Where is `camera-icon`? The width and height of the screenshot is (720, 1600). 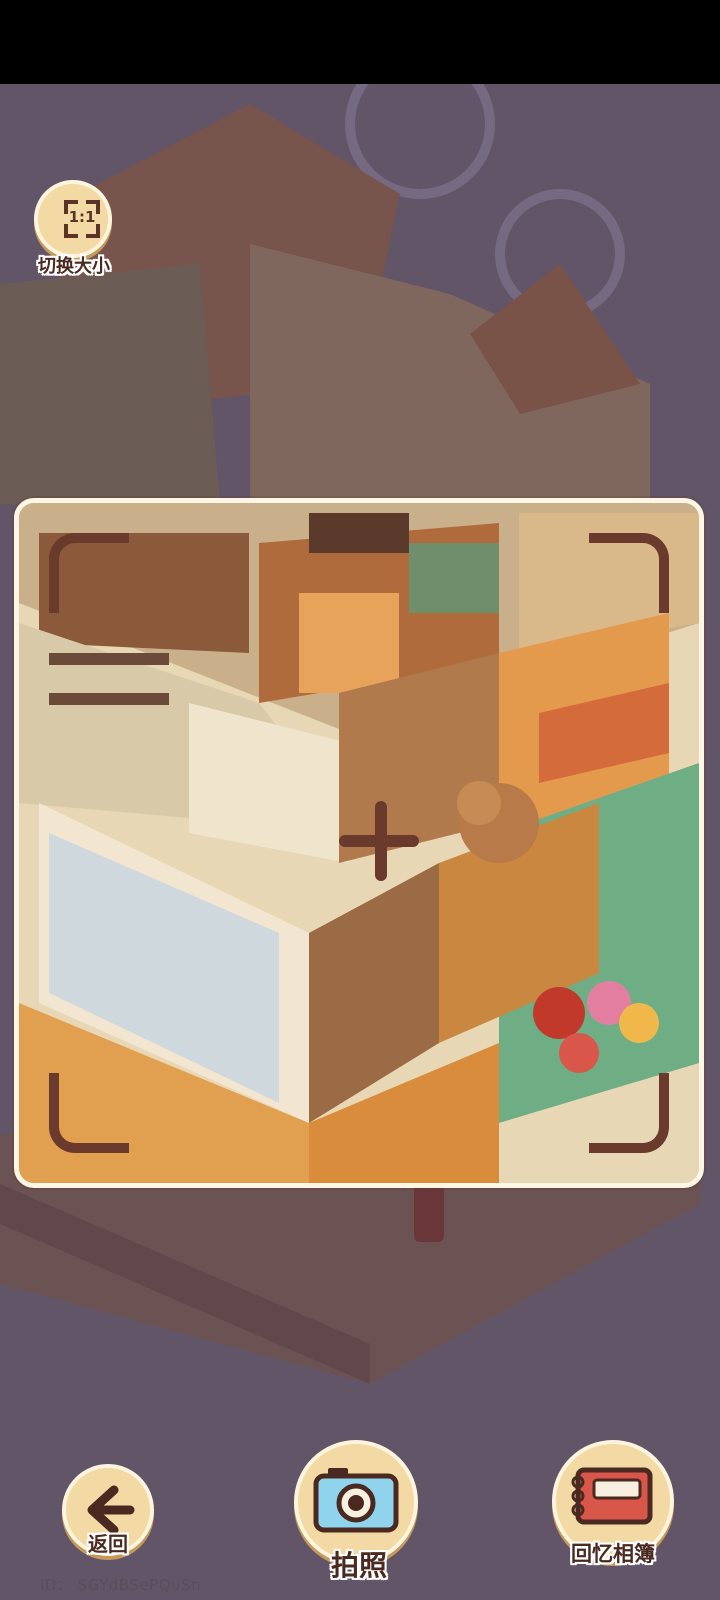
camera-icon is located at coordinates (356, 1500).